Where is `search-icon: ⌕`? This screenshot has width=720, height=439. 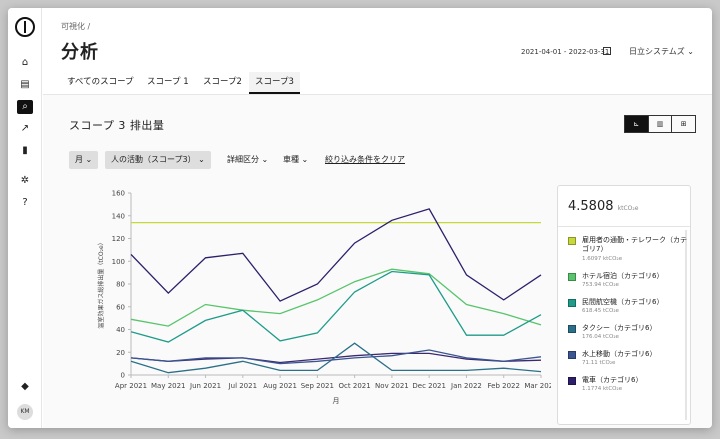
search-icon: ⌕ is located at coordinates (25, 107).